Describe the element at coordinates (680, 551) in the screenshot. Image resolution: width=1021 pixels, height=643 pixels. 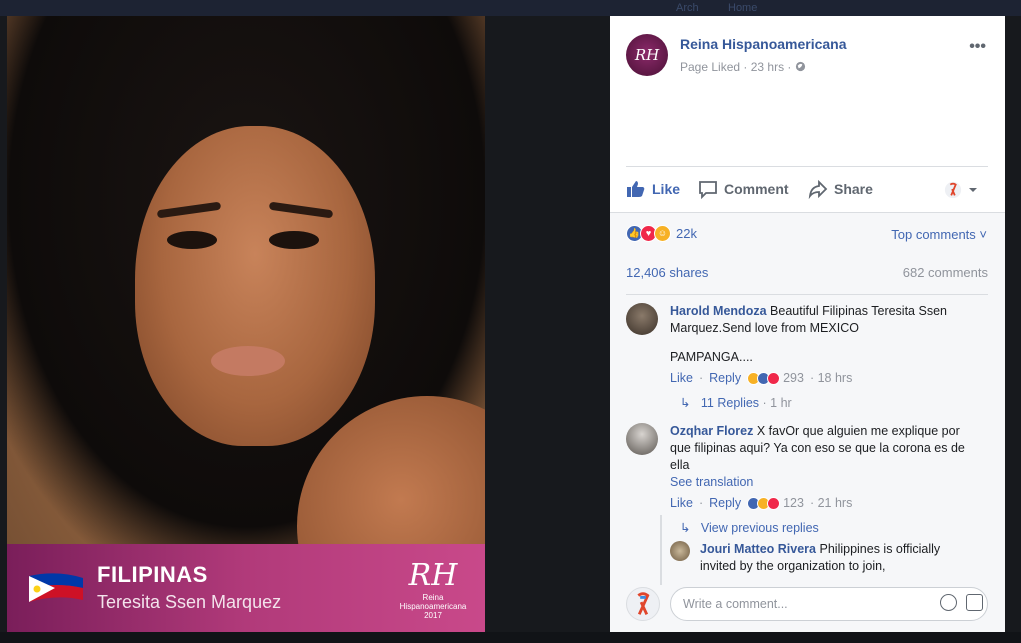
I see `replier-avatar` at that location.